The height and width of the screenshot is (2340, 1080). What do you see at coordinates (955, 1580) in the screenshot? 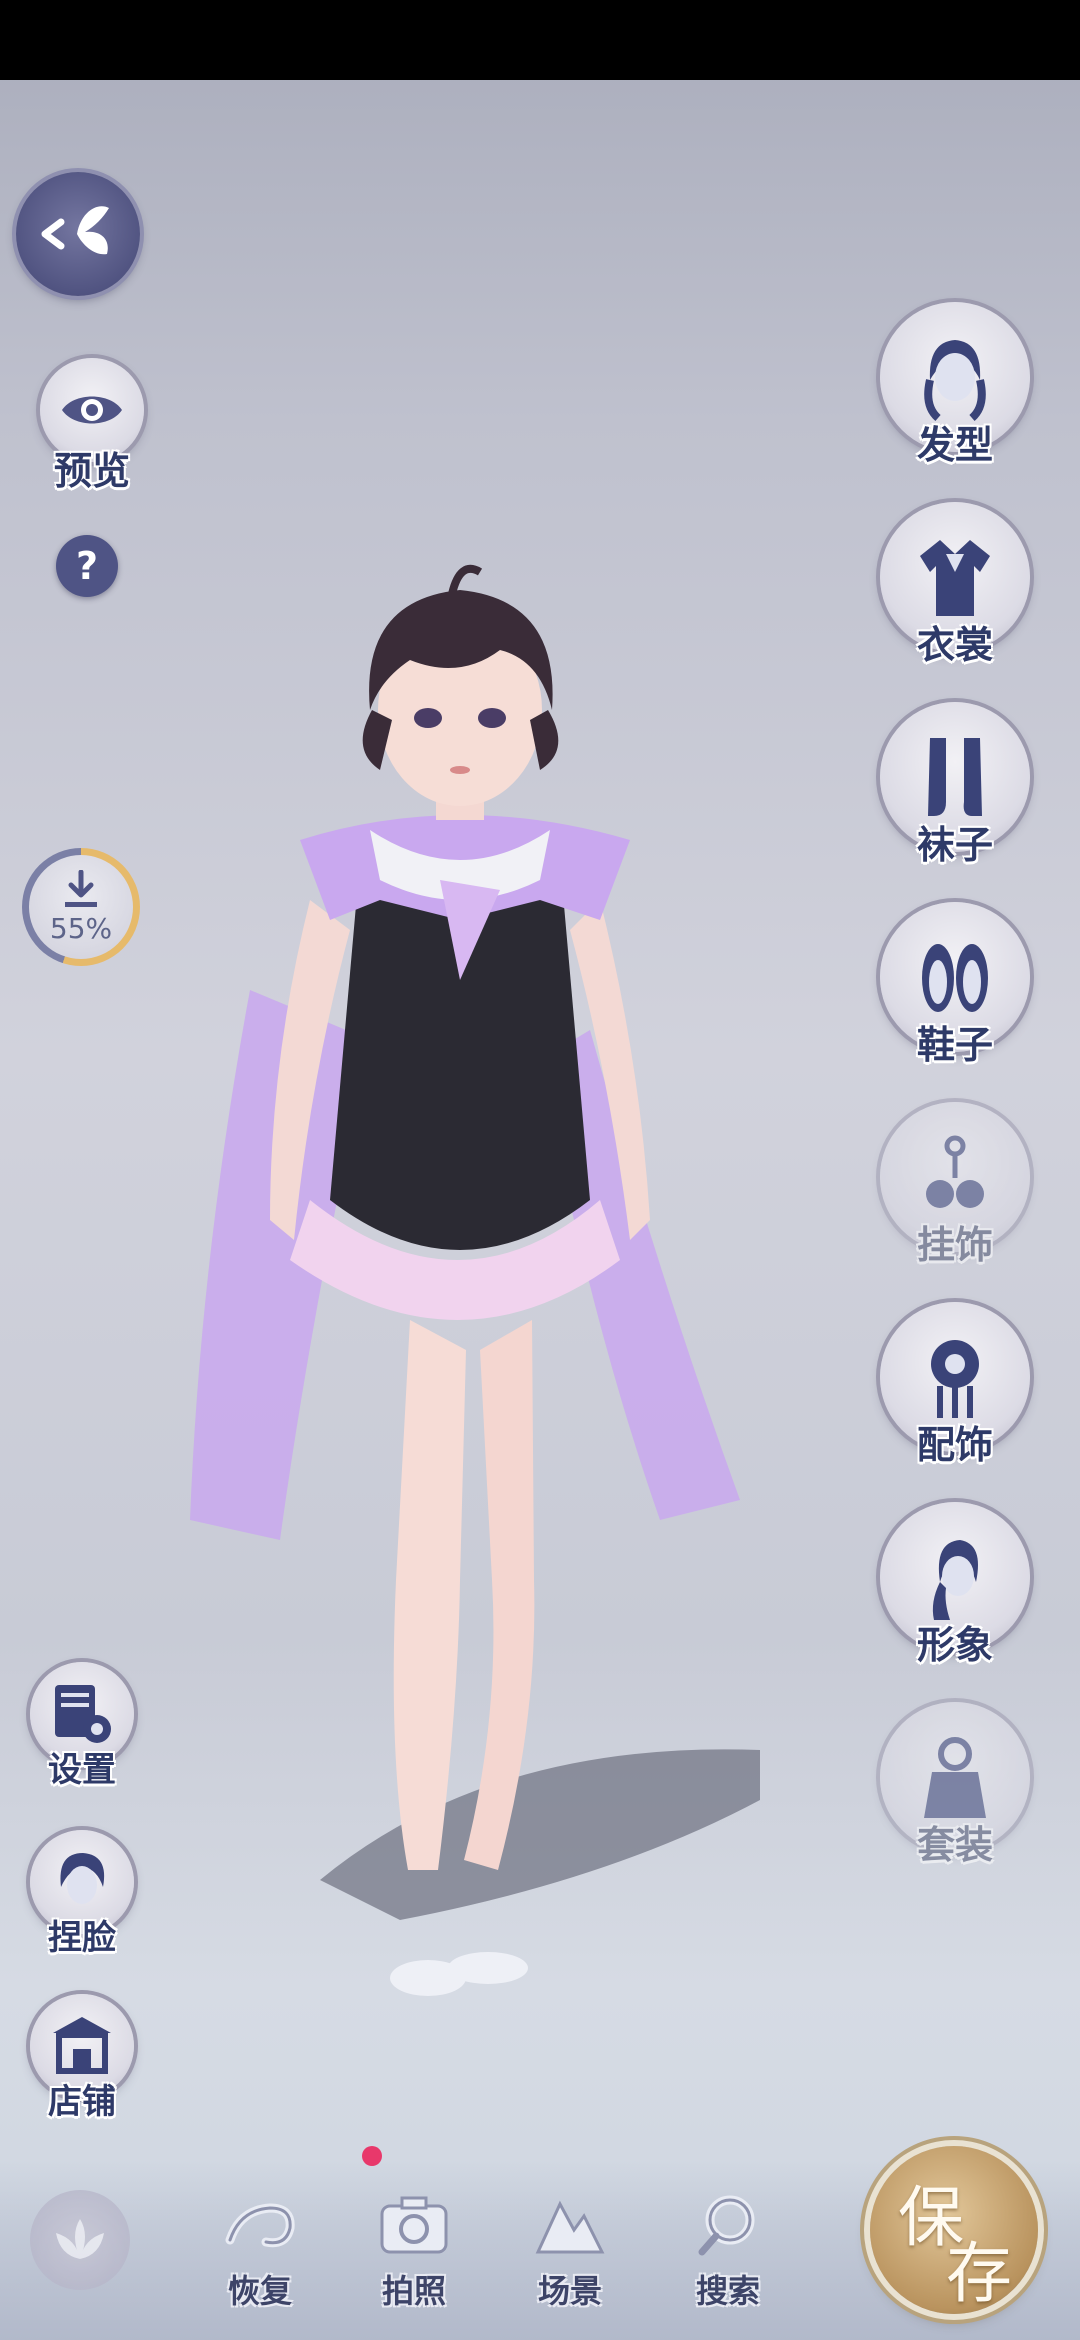
I see `appearance-icon` at bounding box center [955, 1580].